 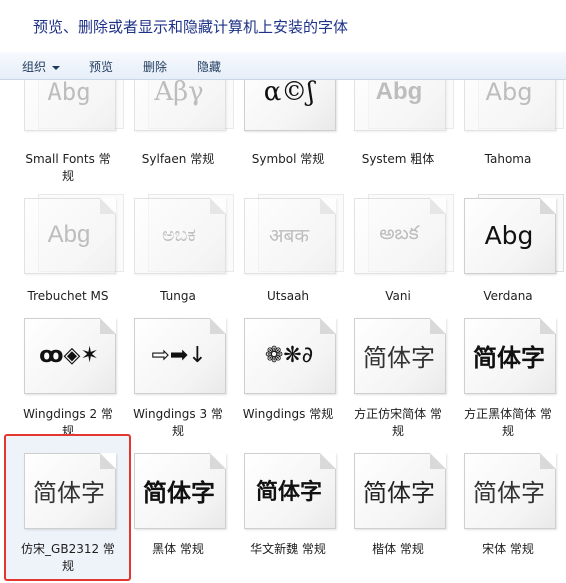 I want to click on font-label: 宋体 常规, so click(x=508, y=549).